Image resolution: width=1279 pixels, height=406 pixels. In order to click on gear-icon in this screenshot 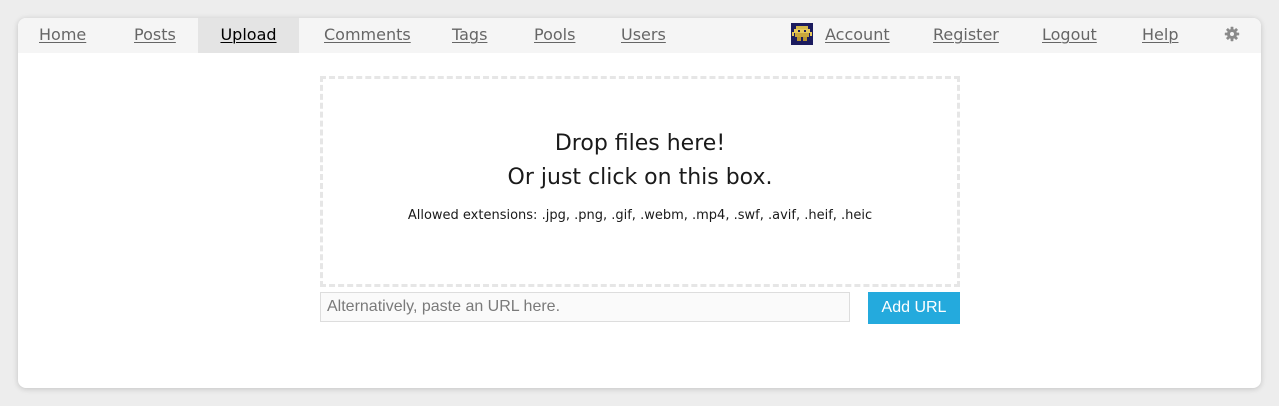, I will do `click(1232, 34)`.